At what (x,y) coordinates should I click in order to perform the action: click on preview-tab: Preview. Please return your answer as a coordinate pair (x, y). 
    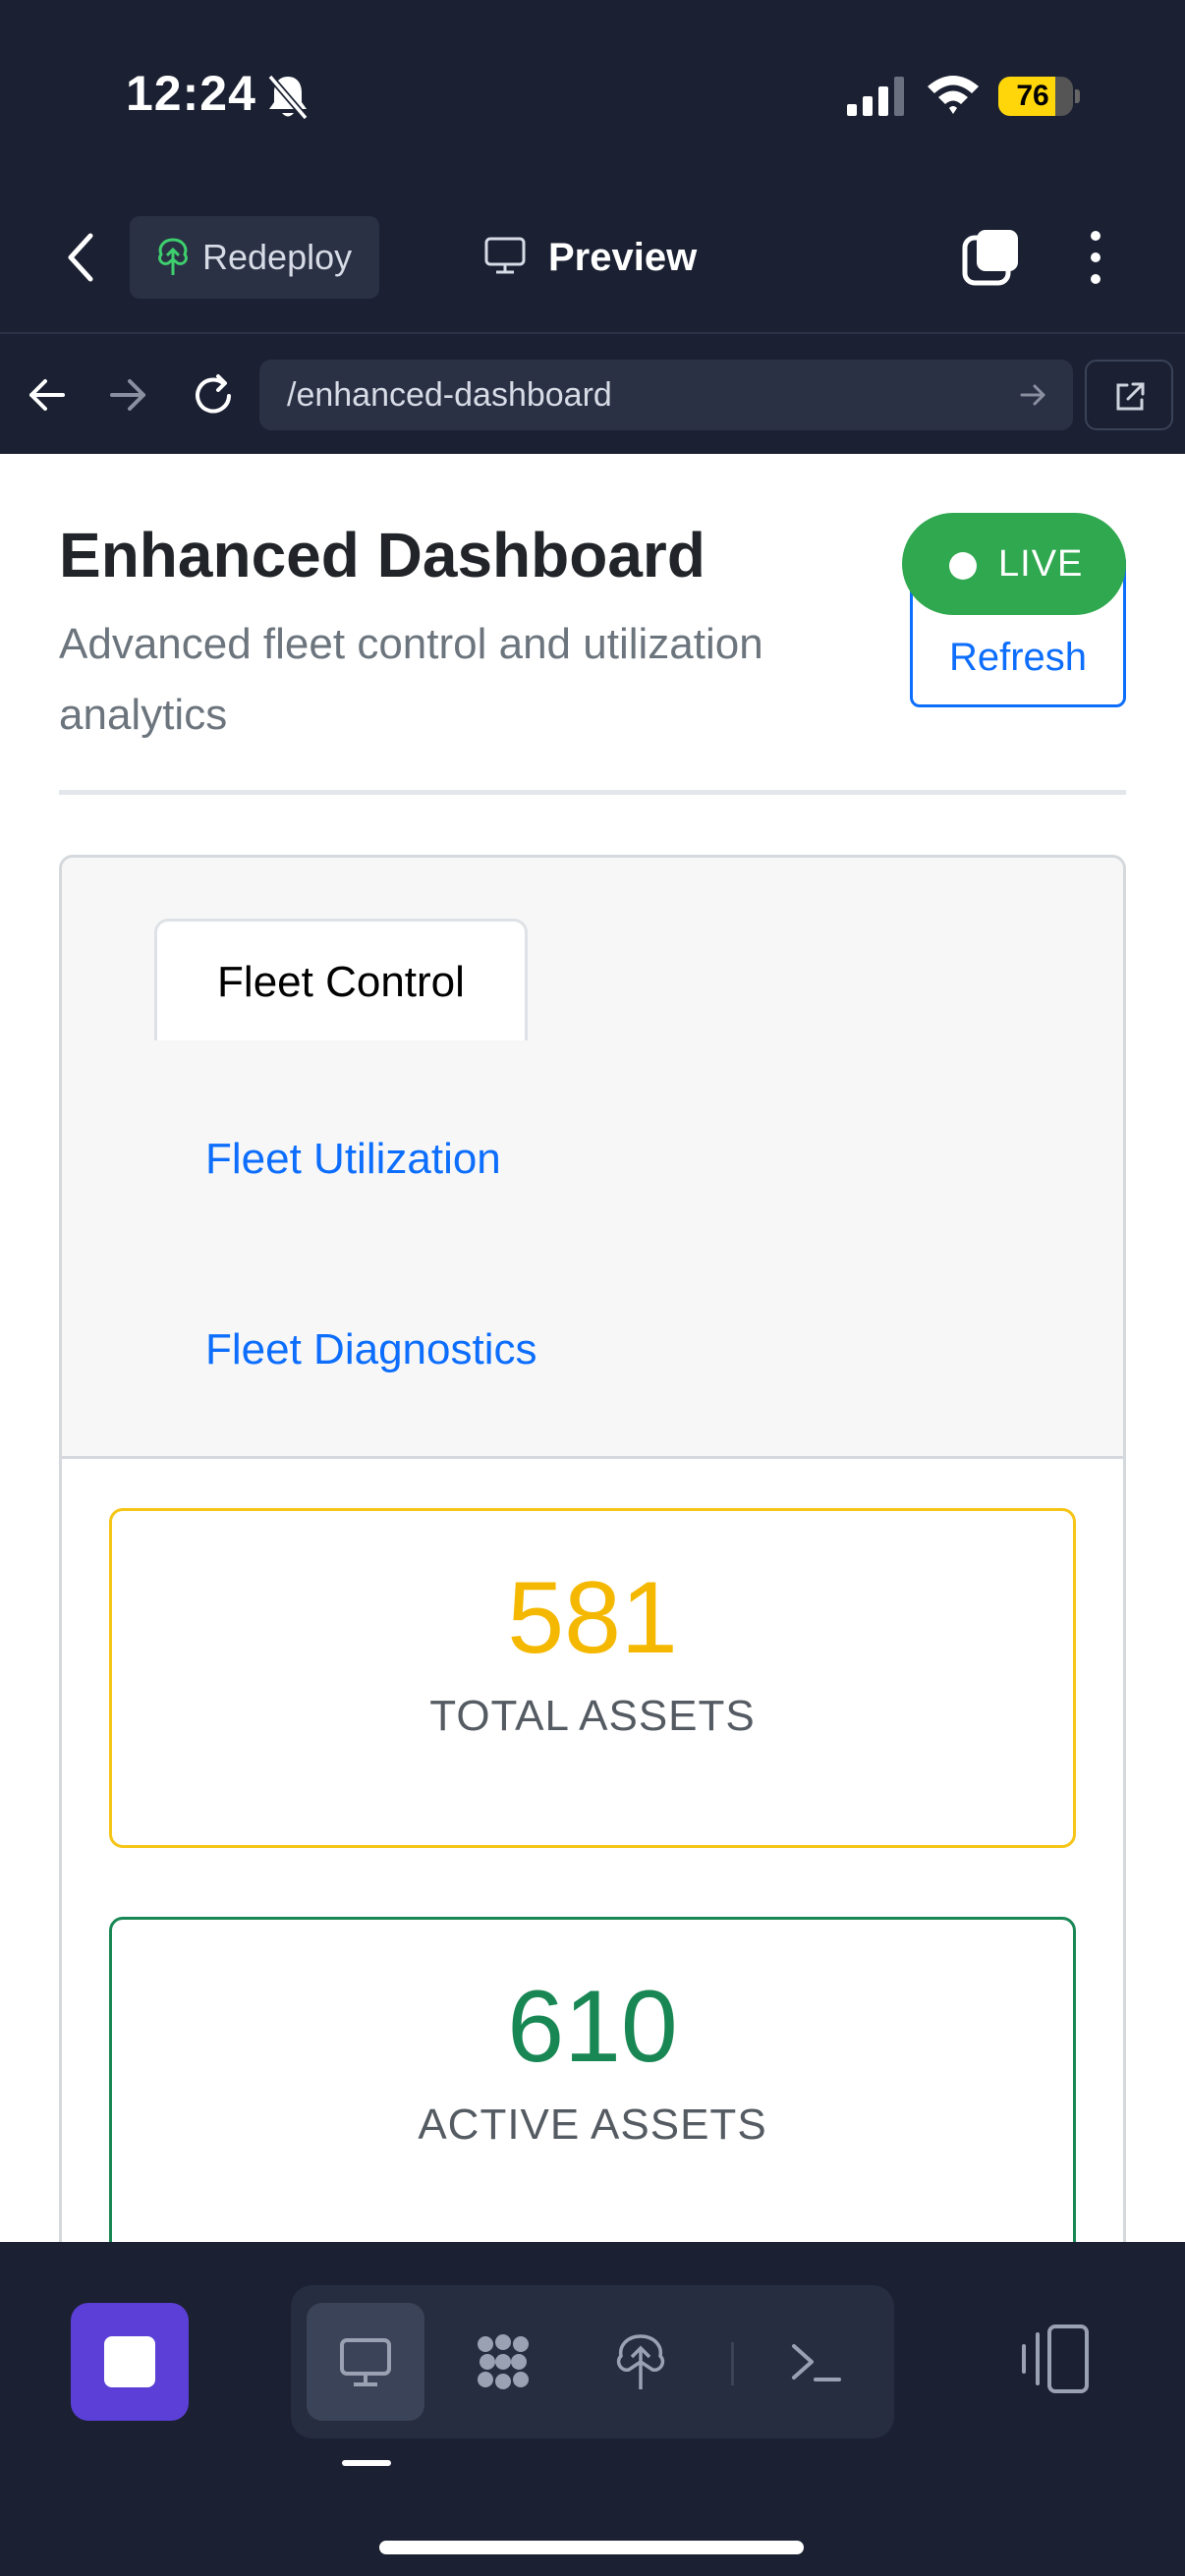
    Looking at the image, I should click on (611, 257).